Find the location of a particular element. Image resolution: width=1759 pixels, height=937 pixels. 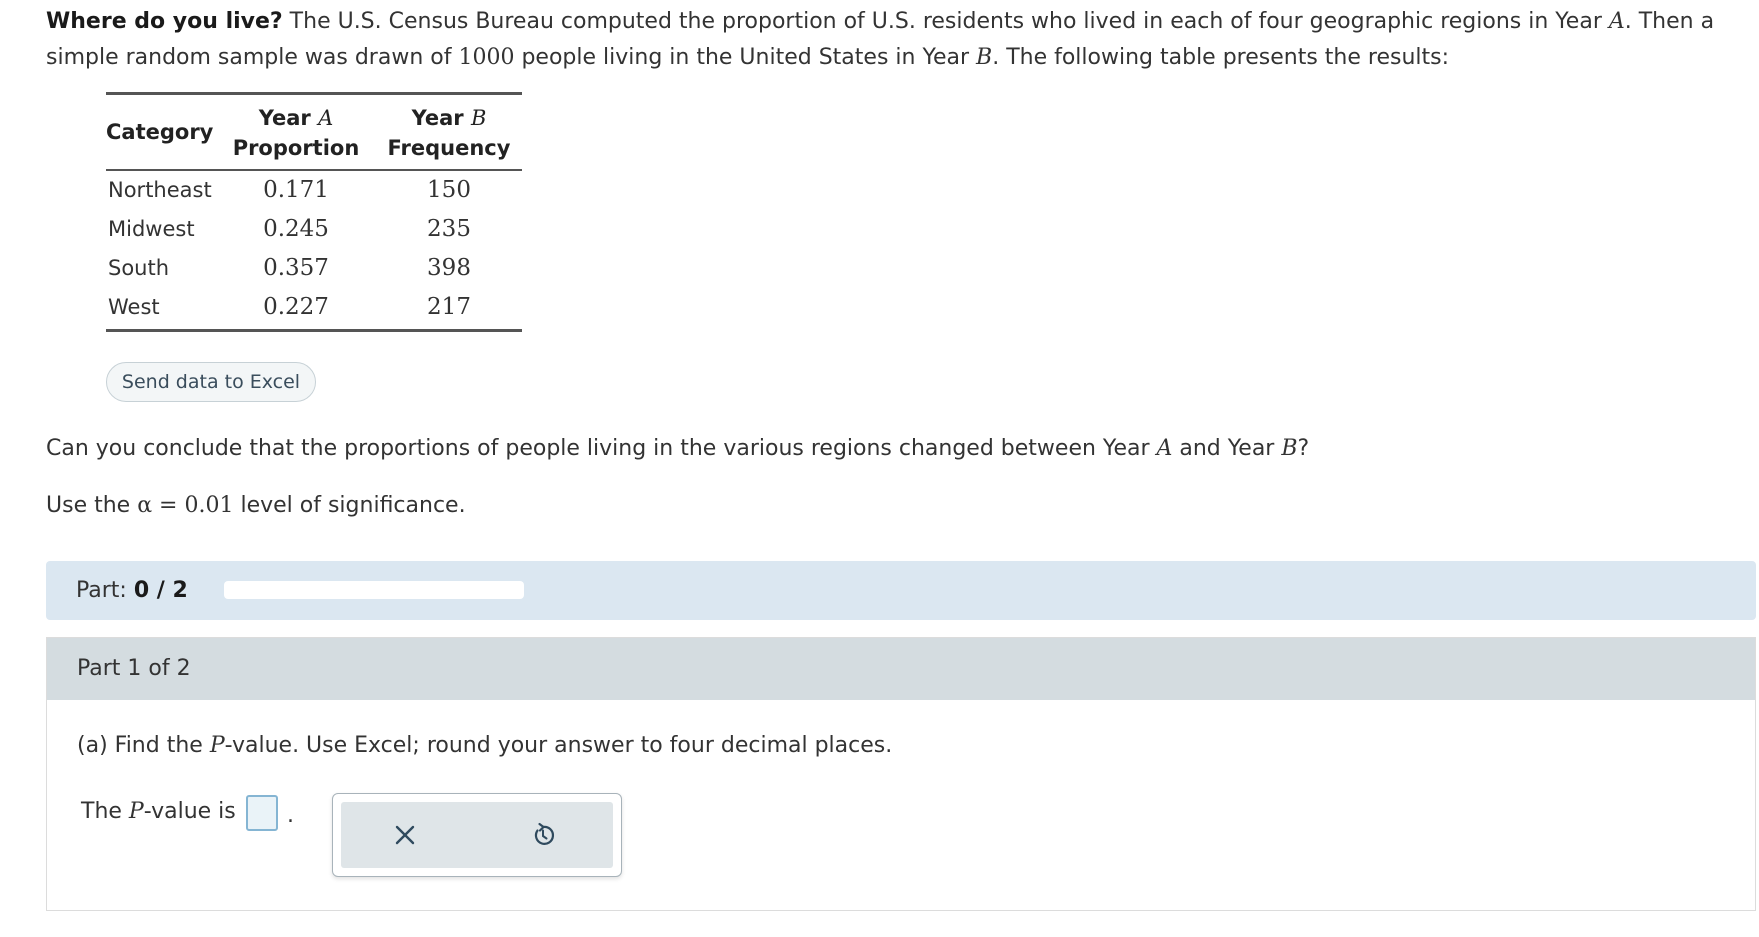

part-header: Part 1 of 2 is located at coordinates (901, 669).